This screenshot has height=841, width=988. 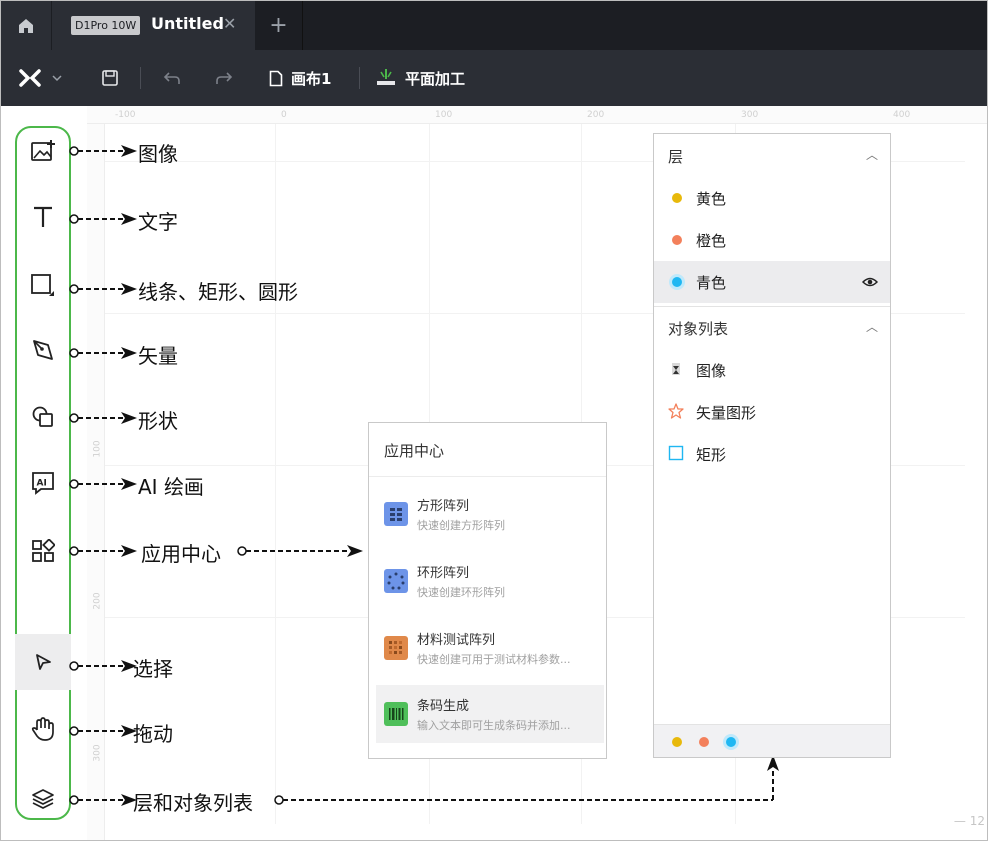 What do you see at coordinates (711, 371) in the screenshot?
I see `object-name: 图像` at bounding box center [711, 371].